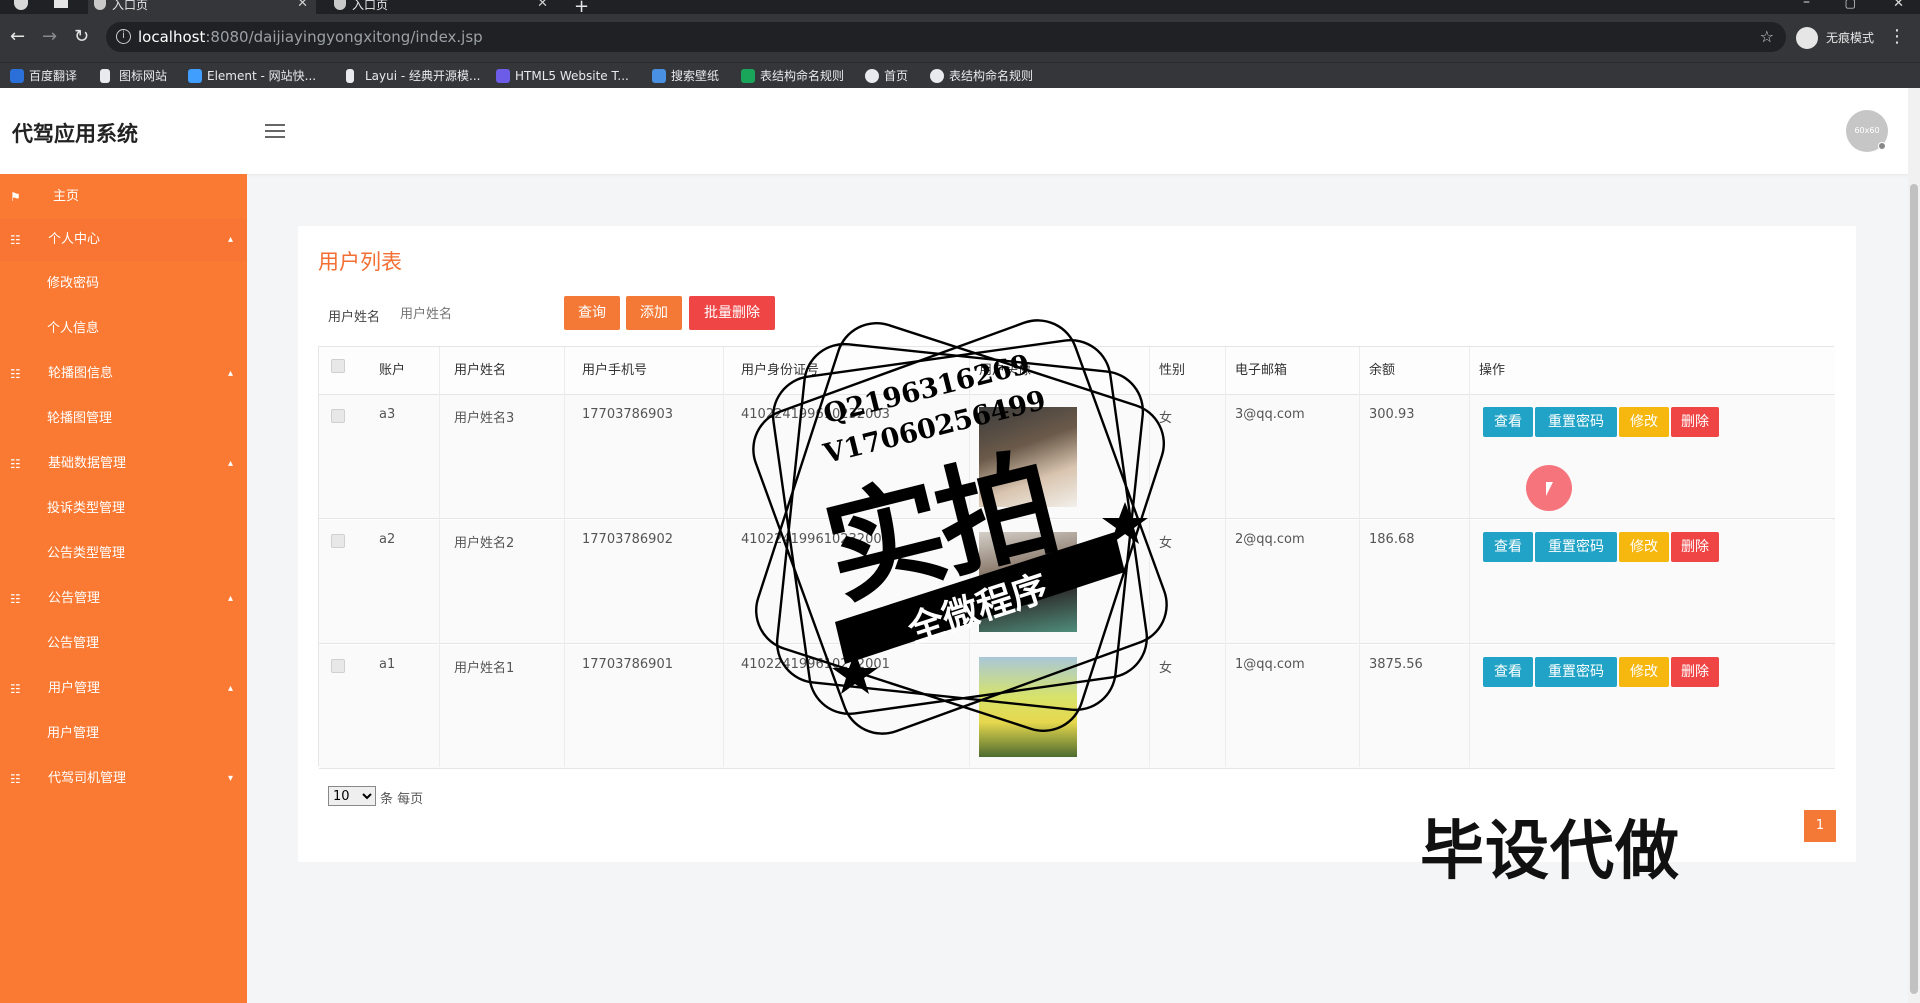 Image resolution: width=1920 pixels, height=1003 pixels. What do you see at coordinates (75, 134) in the screenshot?
I see `app-title: 代驾应用系统` at bounding box center [75, 134].